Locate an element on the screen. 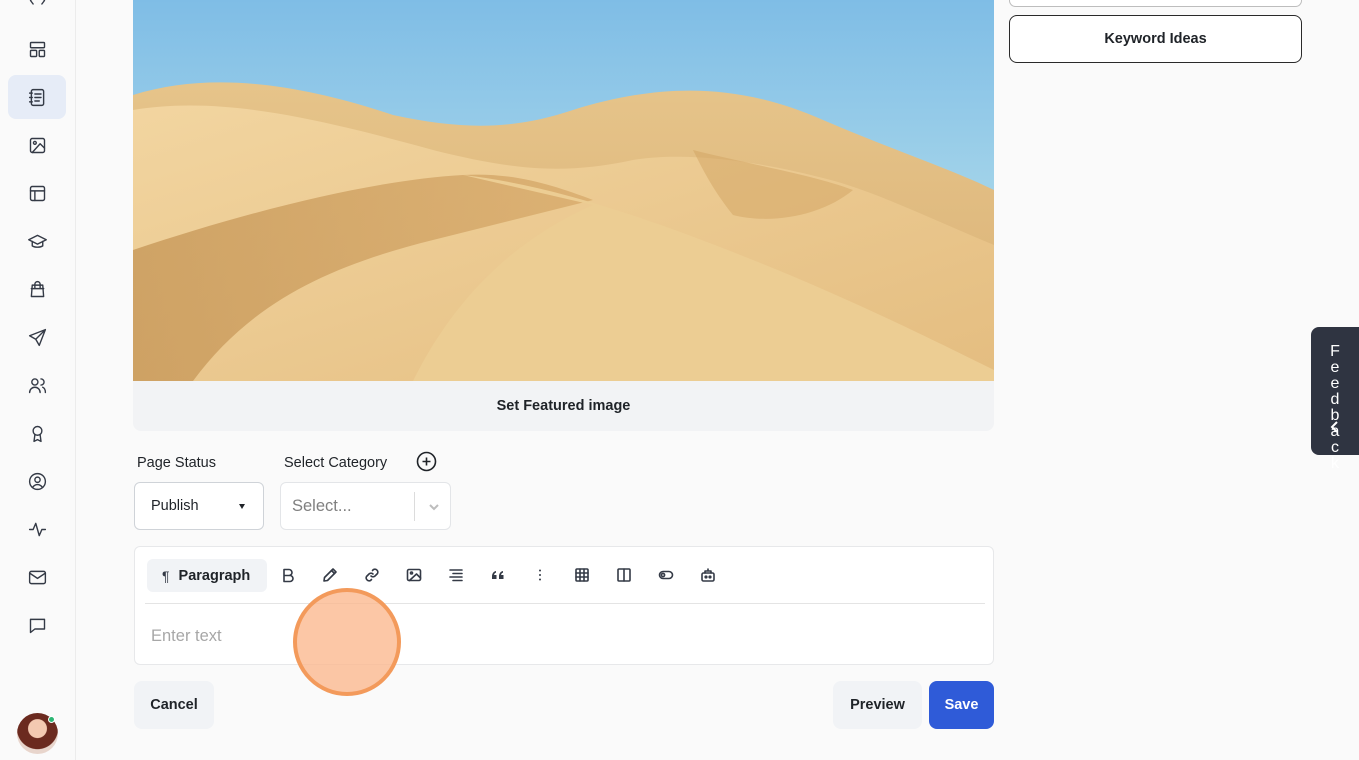  link-button is located at coordinates (372, 575).